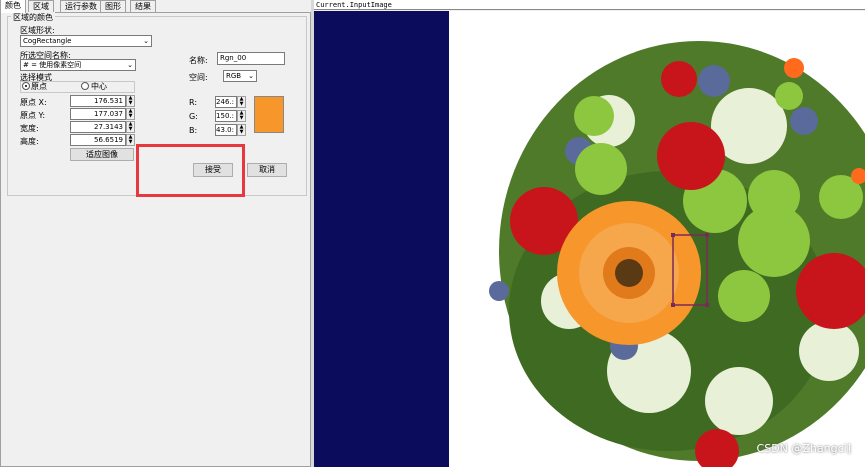  I want to click on space-label: 空间:, so click(198, 77).